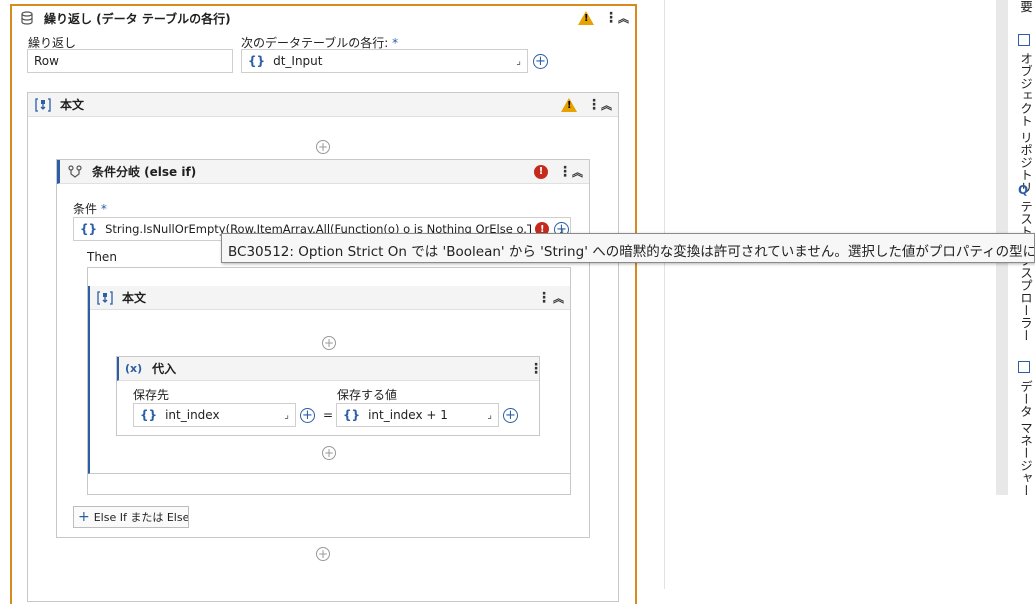 The width and height of the screenshot is (1035, 604). What do you see at coordinates (1024, 367) in the screenshot?
I see `data-manager-icon` at bounding box center [1024, 367].